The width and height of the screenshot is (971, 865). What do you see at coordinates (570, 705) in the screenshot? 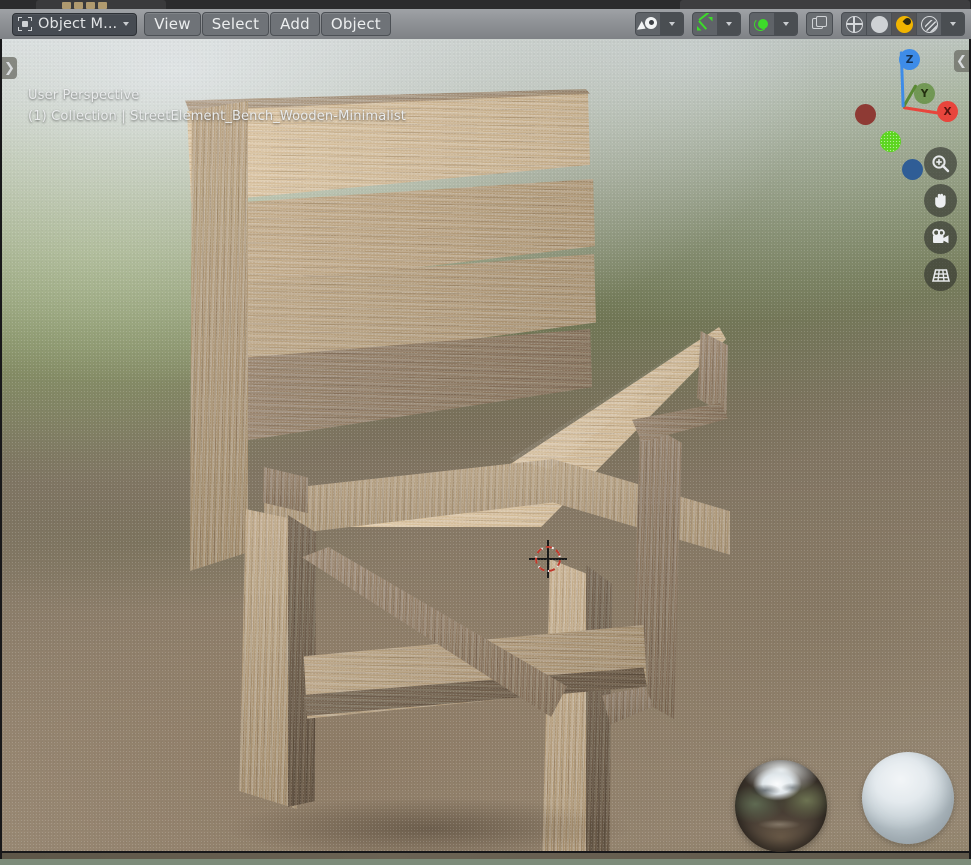
I see `leg-front-right` at bounding box center [570, 705].